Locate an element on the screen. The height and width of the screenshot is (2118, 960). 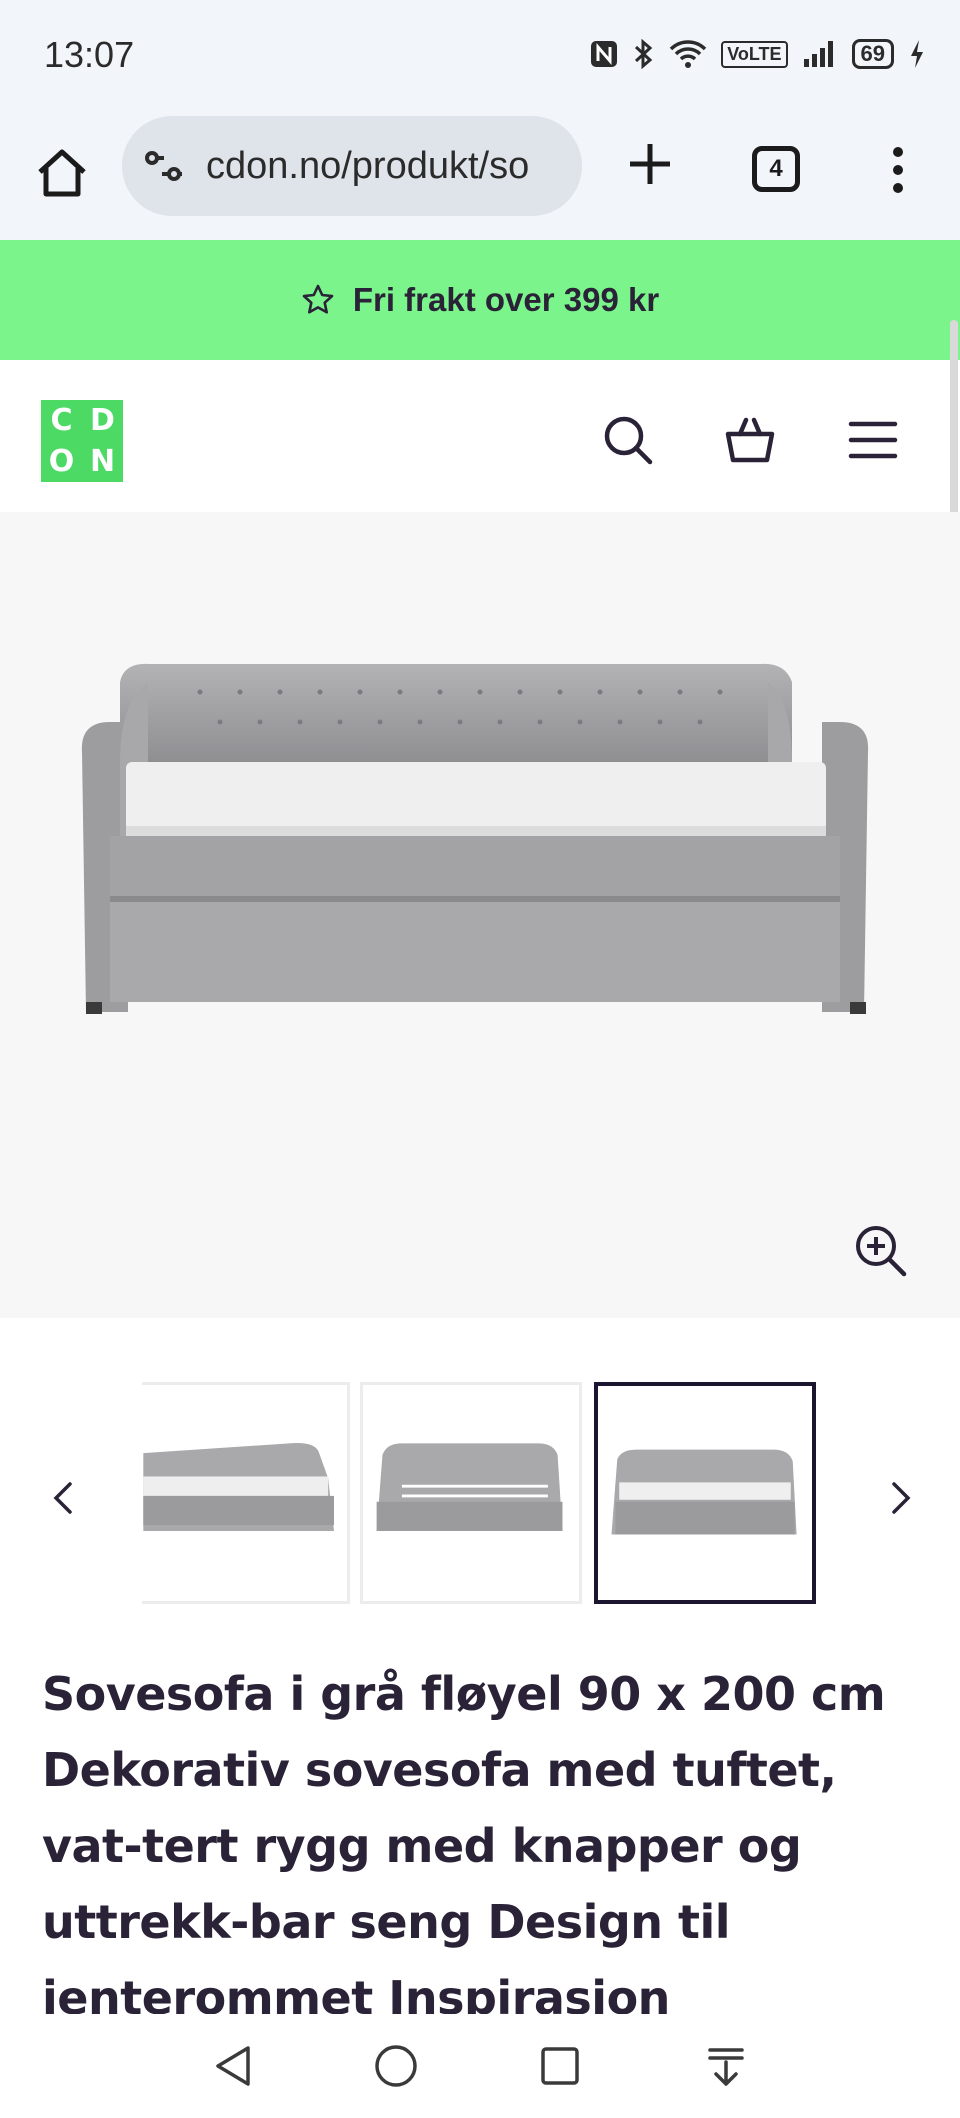
thumbnail-1-image is located at coordinates (239, 1487).